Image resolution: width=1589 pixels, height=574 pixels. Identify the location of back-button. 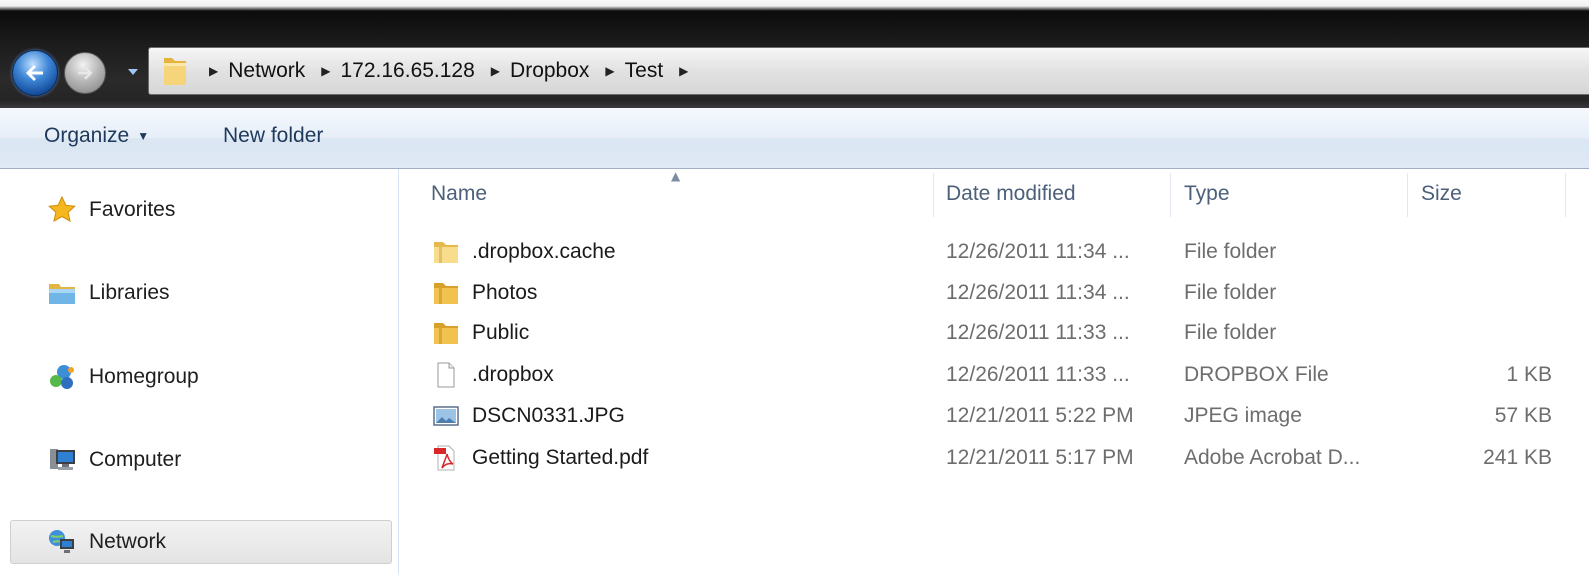
(35, 73).